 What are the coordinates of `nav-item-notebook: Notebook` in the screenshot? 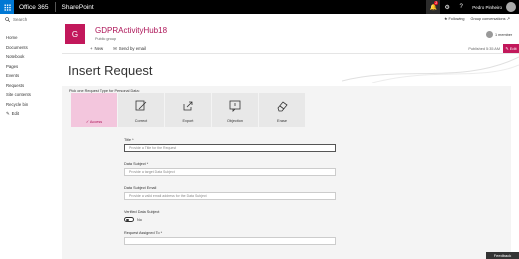 It's located at (31, 57).